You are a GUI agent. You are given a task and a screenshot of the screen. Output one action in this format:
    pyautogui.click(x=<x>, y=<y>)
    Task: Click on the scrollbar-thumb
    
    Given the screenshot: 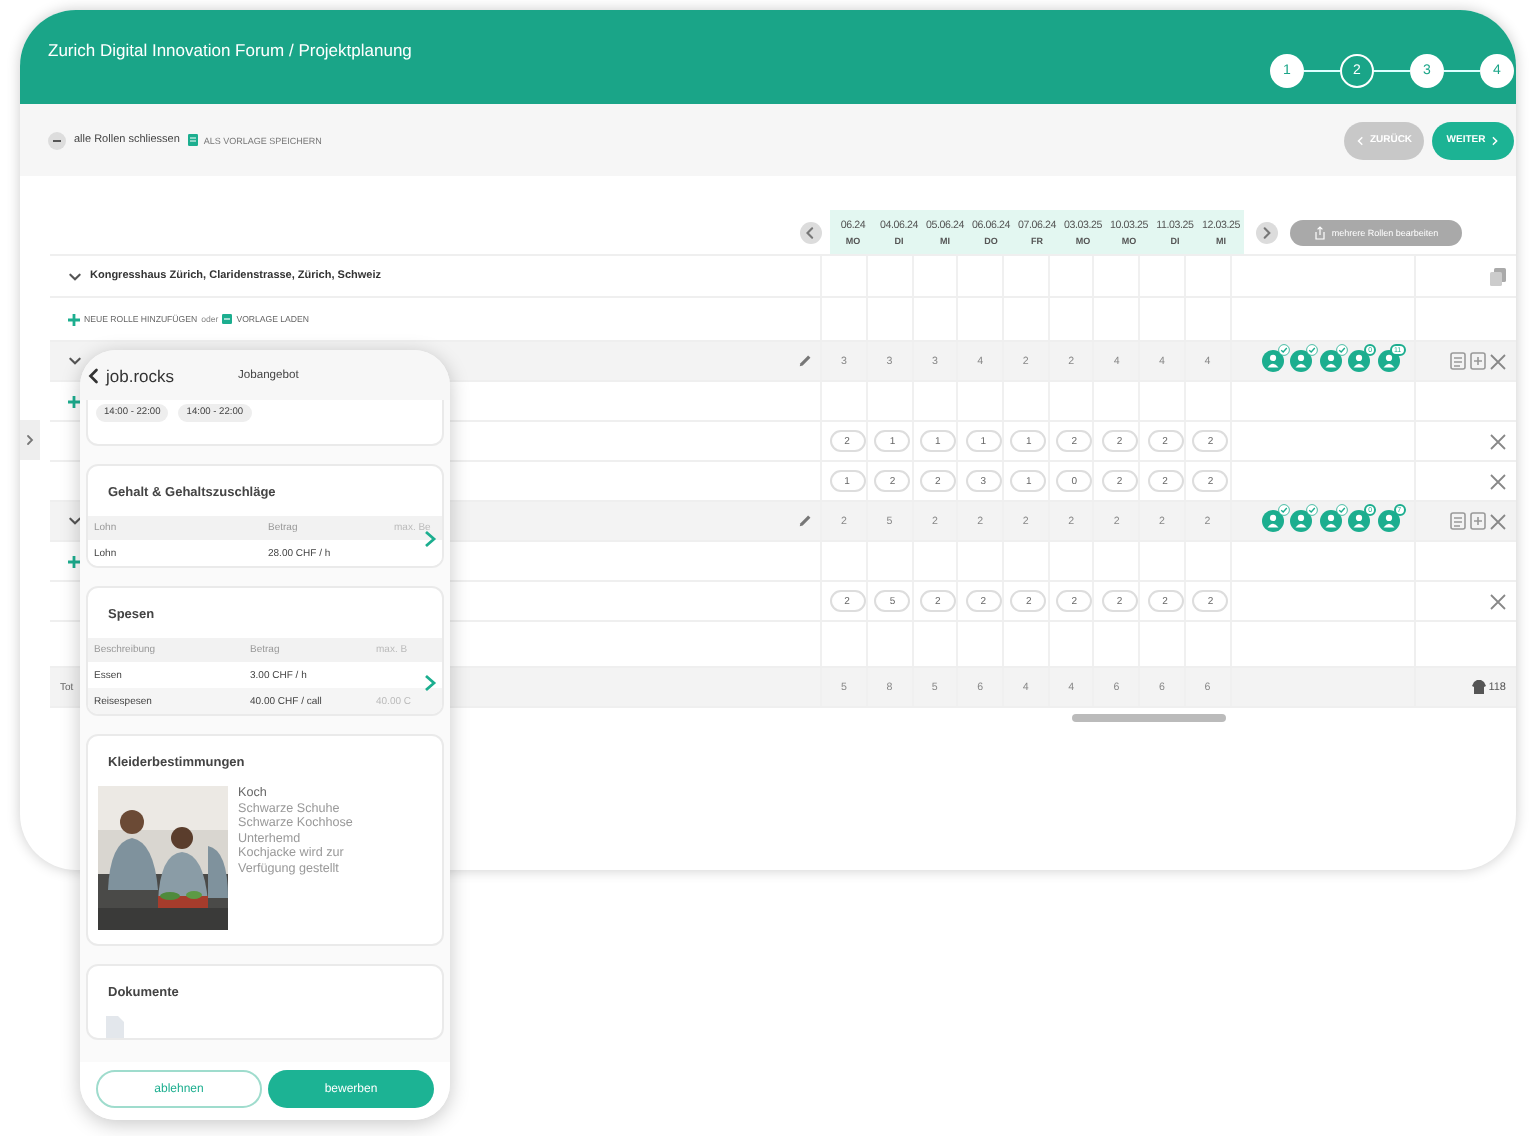 What is the action you would take?
    pyautogui.click(x=1149, y=718)
    